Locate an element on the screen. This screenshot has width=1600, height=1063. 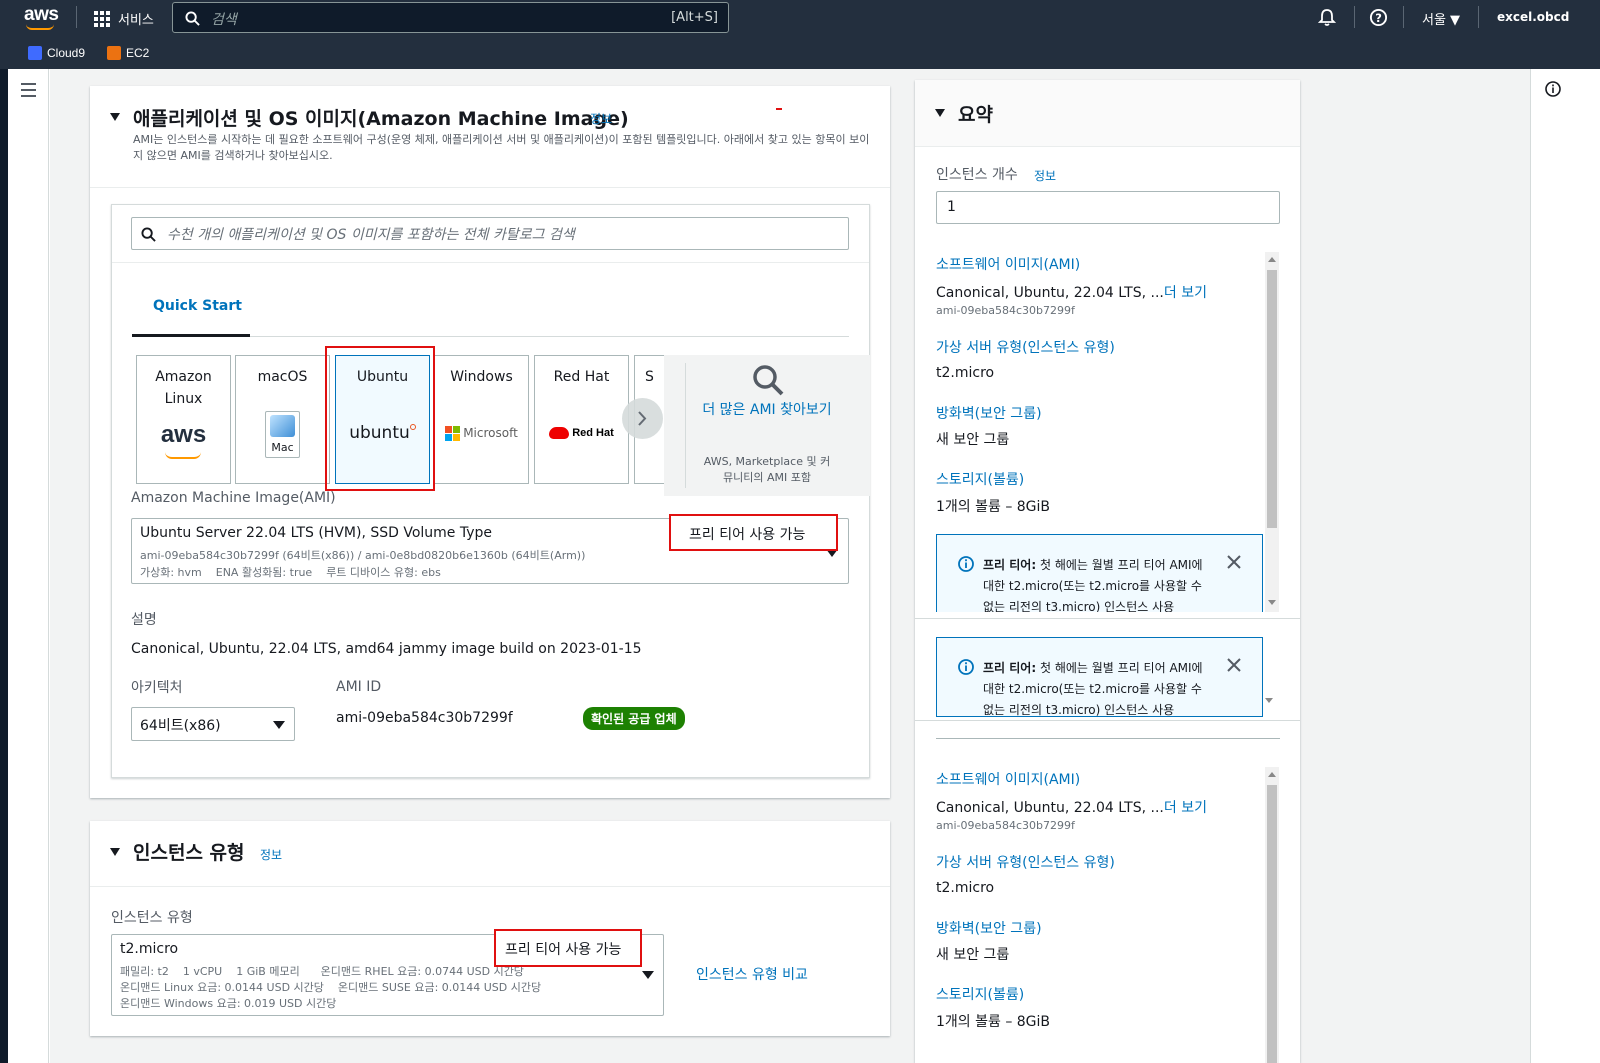
instance-count-value: 1 is located at coordinates (951, 207).